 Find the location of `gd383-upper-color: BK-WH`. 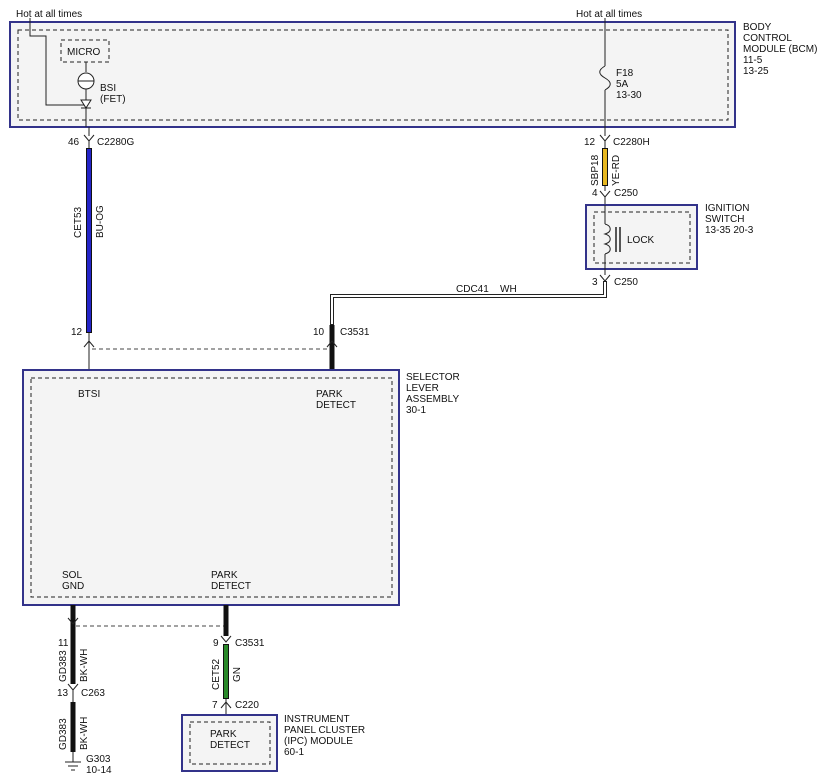

gd383-upper-color: BK-WH is located at coordinates (84, 665).